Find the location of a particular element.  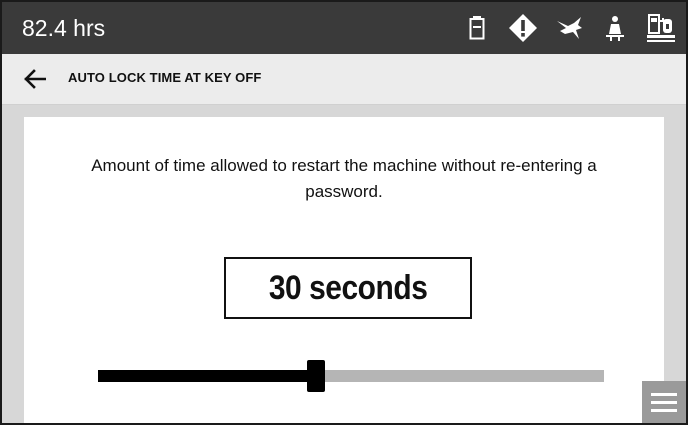

status-bar: 82.4 hrs is located at coordinates (344, 28).